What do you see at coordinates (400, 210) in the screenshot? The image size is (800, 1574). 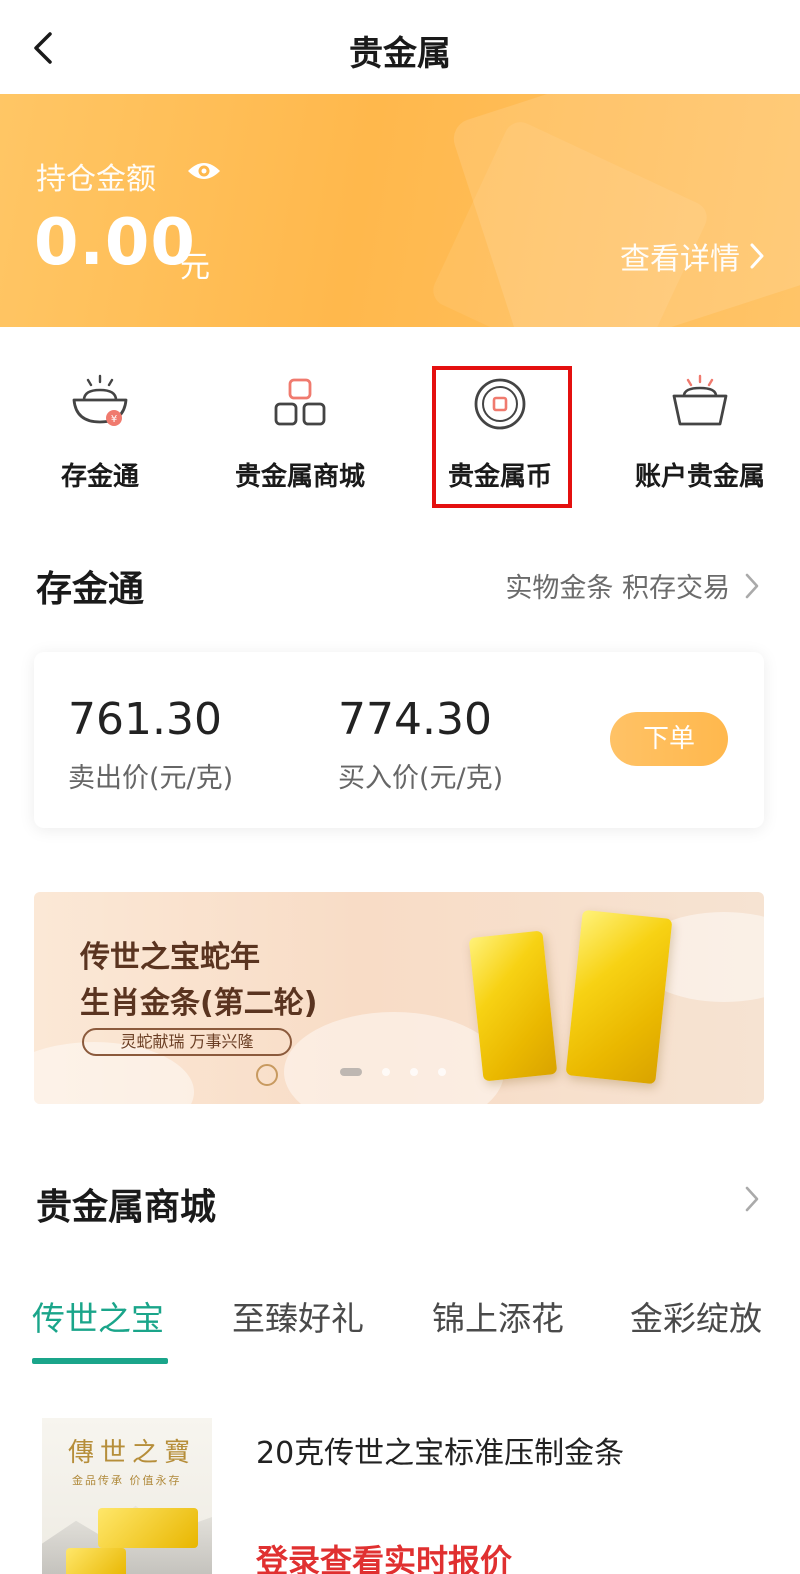 I see `holdings-banner: 持仓金额 0.00 元 查看详情` at bounding box center [400, 210].